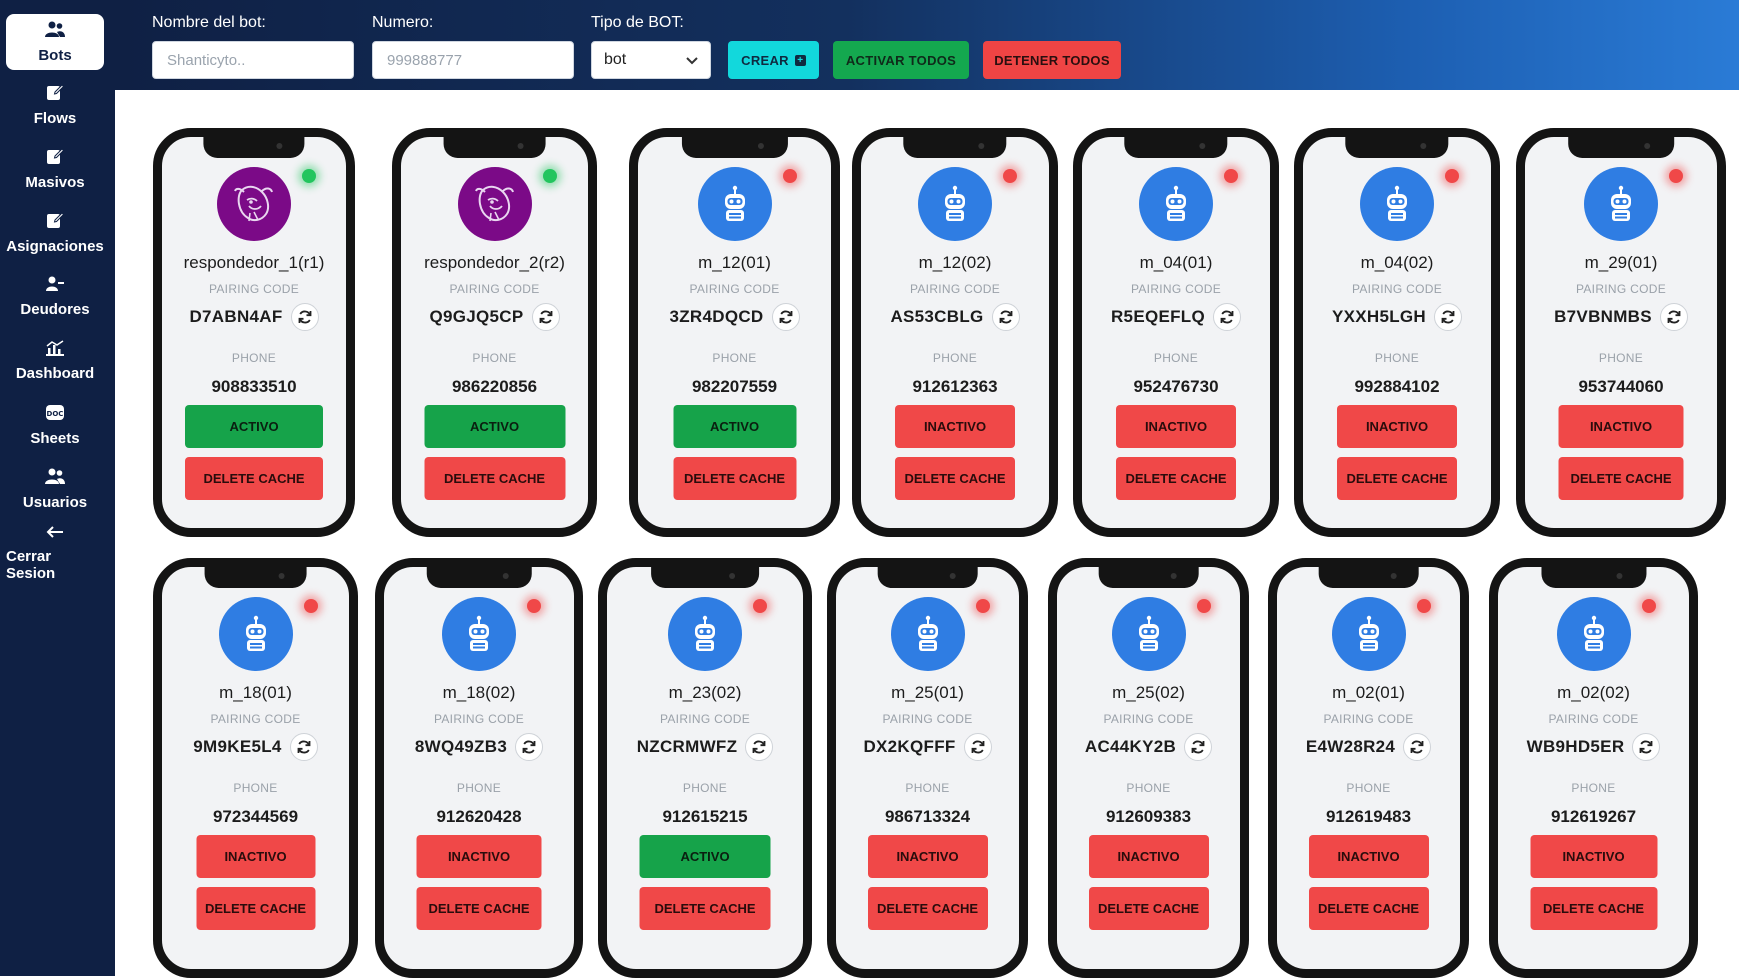 The width and height of the screenshot is (1739, 978). What do you see at coordinates (1148, 816) in the screenshot?
I see `phone-number: 912609383` at bounding box center [1148, 816].